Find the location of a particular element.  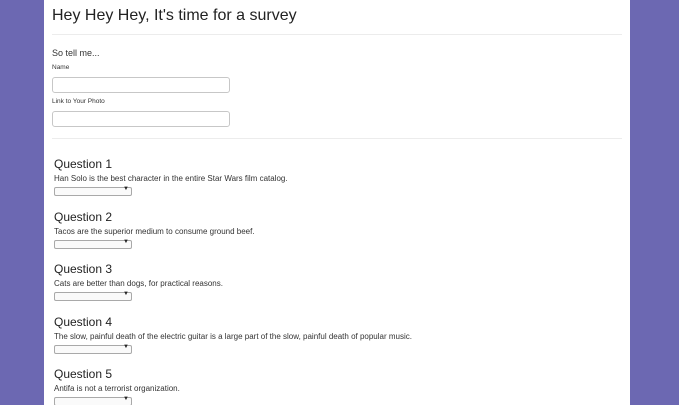

question-2-select: ▼ is located at coordinates (93, 244).